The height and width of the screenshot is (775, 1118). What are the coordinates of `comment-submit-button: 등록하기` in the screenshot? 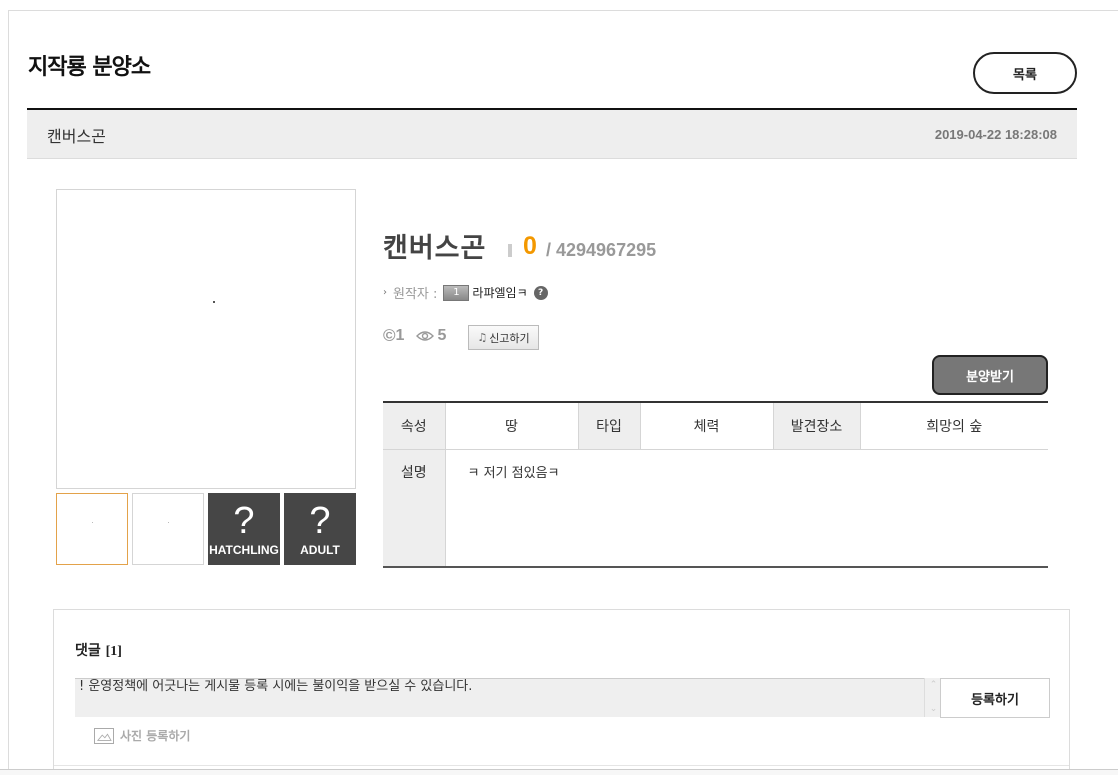 It's located at (995, 698).